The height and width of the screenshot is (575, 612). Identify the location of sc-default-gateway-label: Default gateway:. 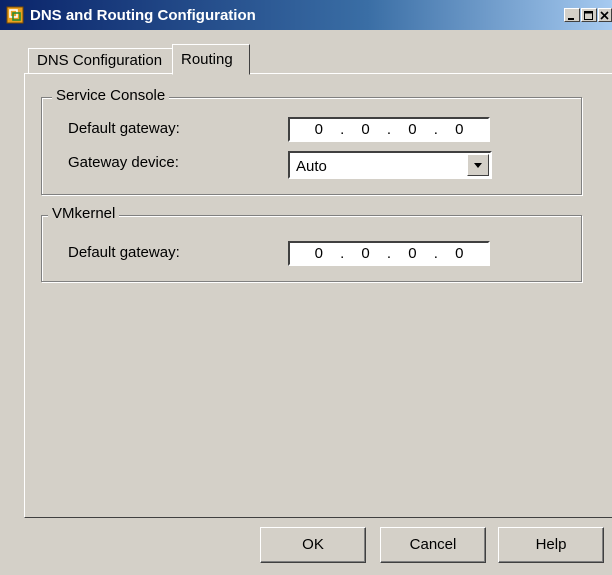
(124, 128).